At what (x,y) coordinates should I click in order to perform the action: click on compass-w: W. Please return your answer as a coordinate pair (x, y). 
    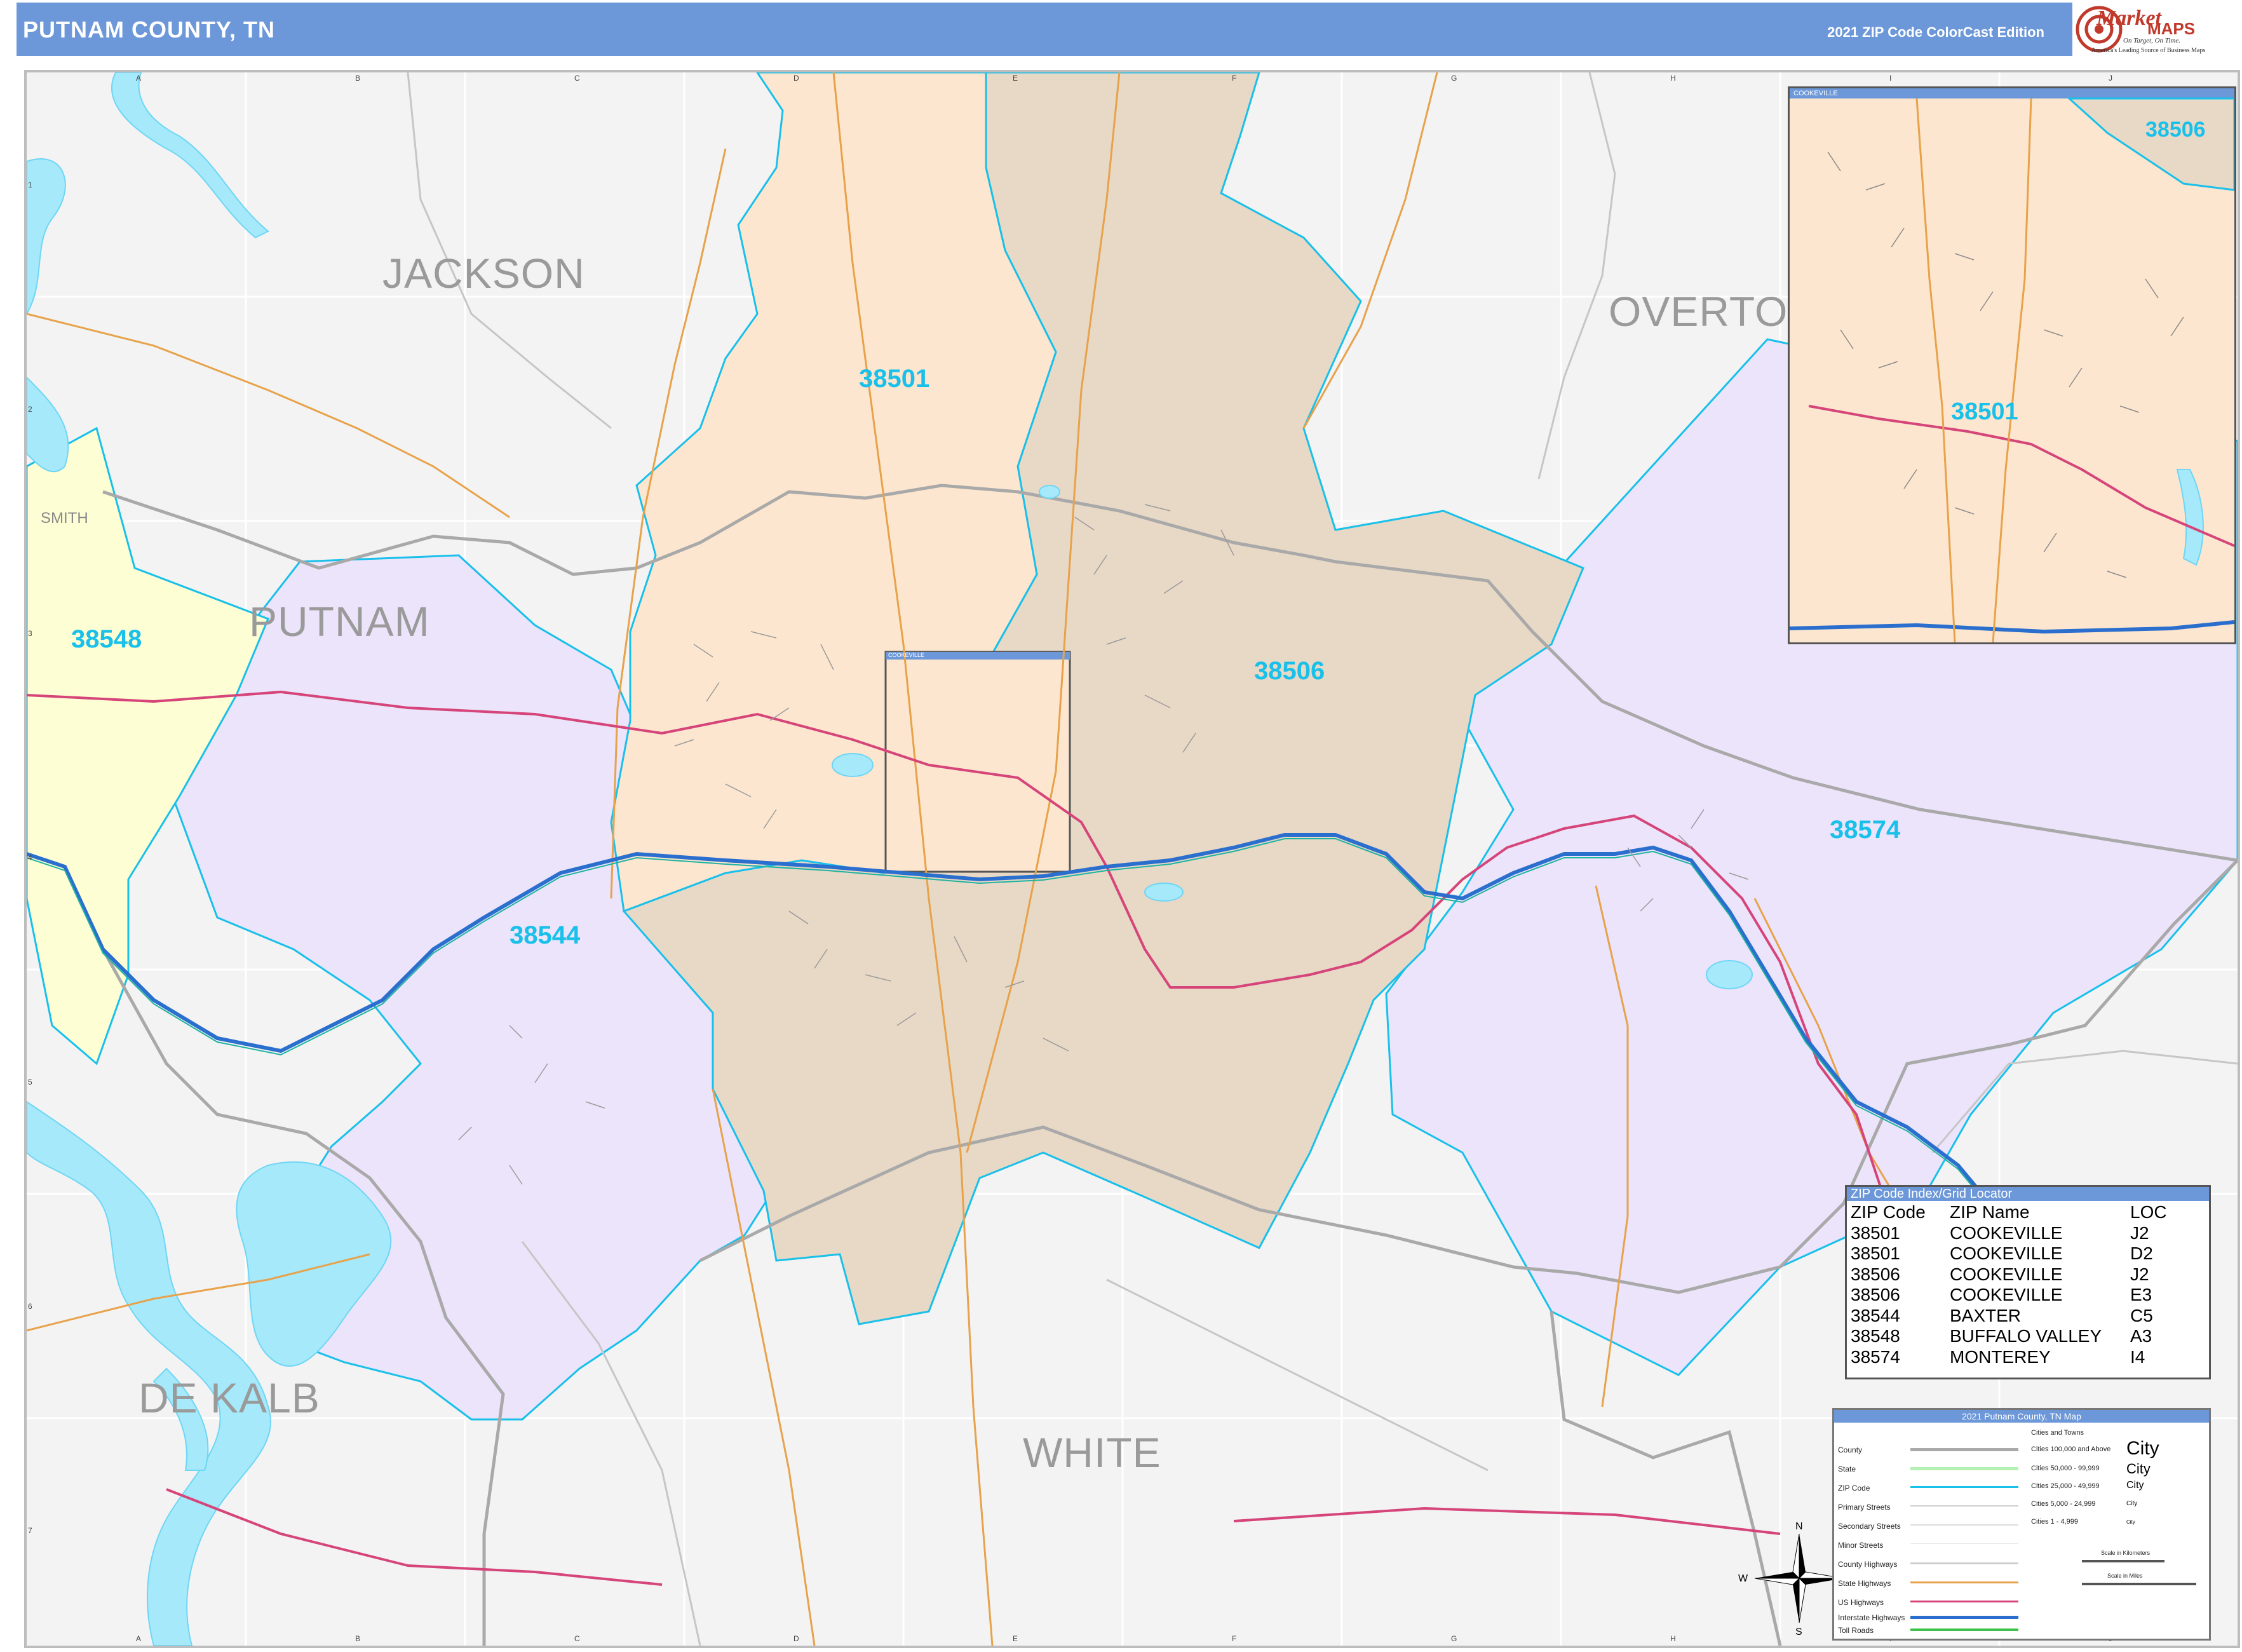
    Looking at the image, I should click on (1743, 1579).